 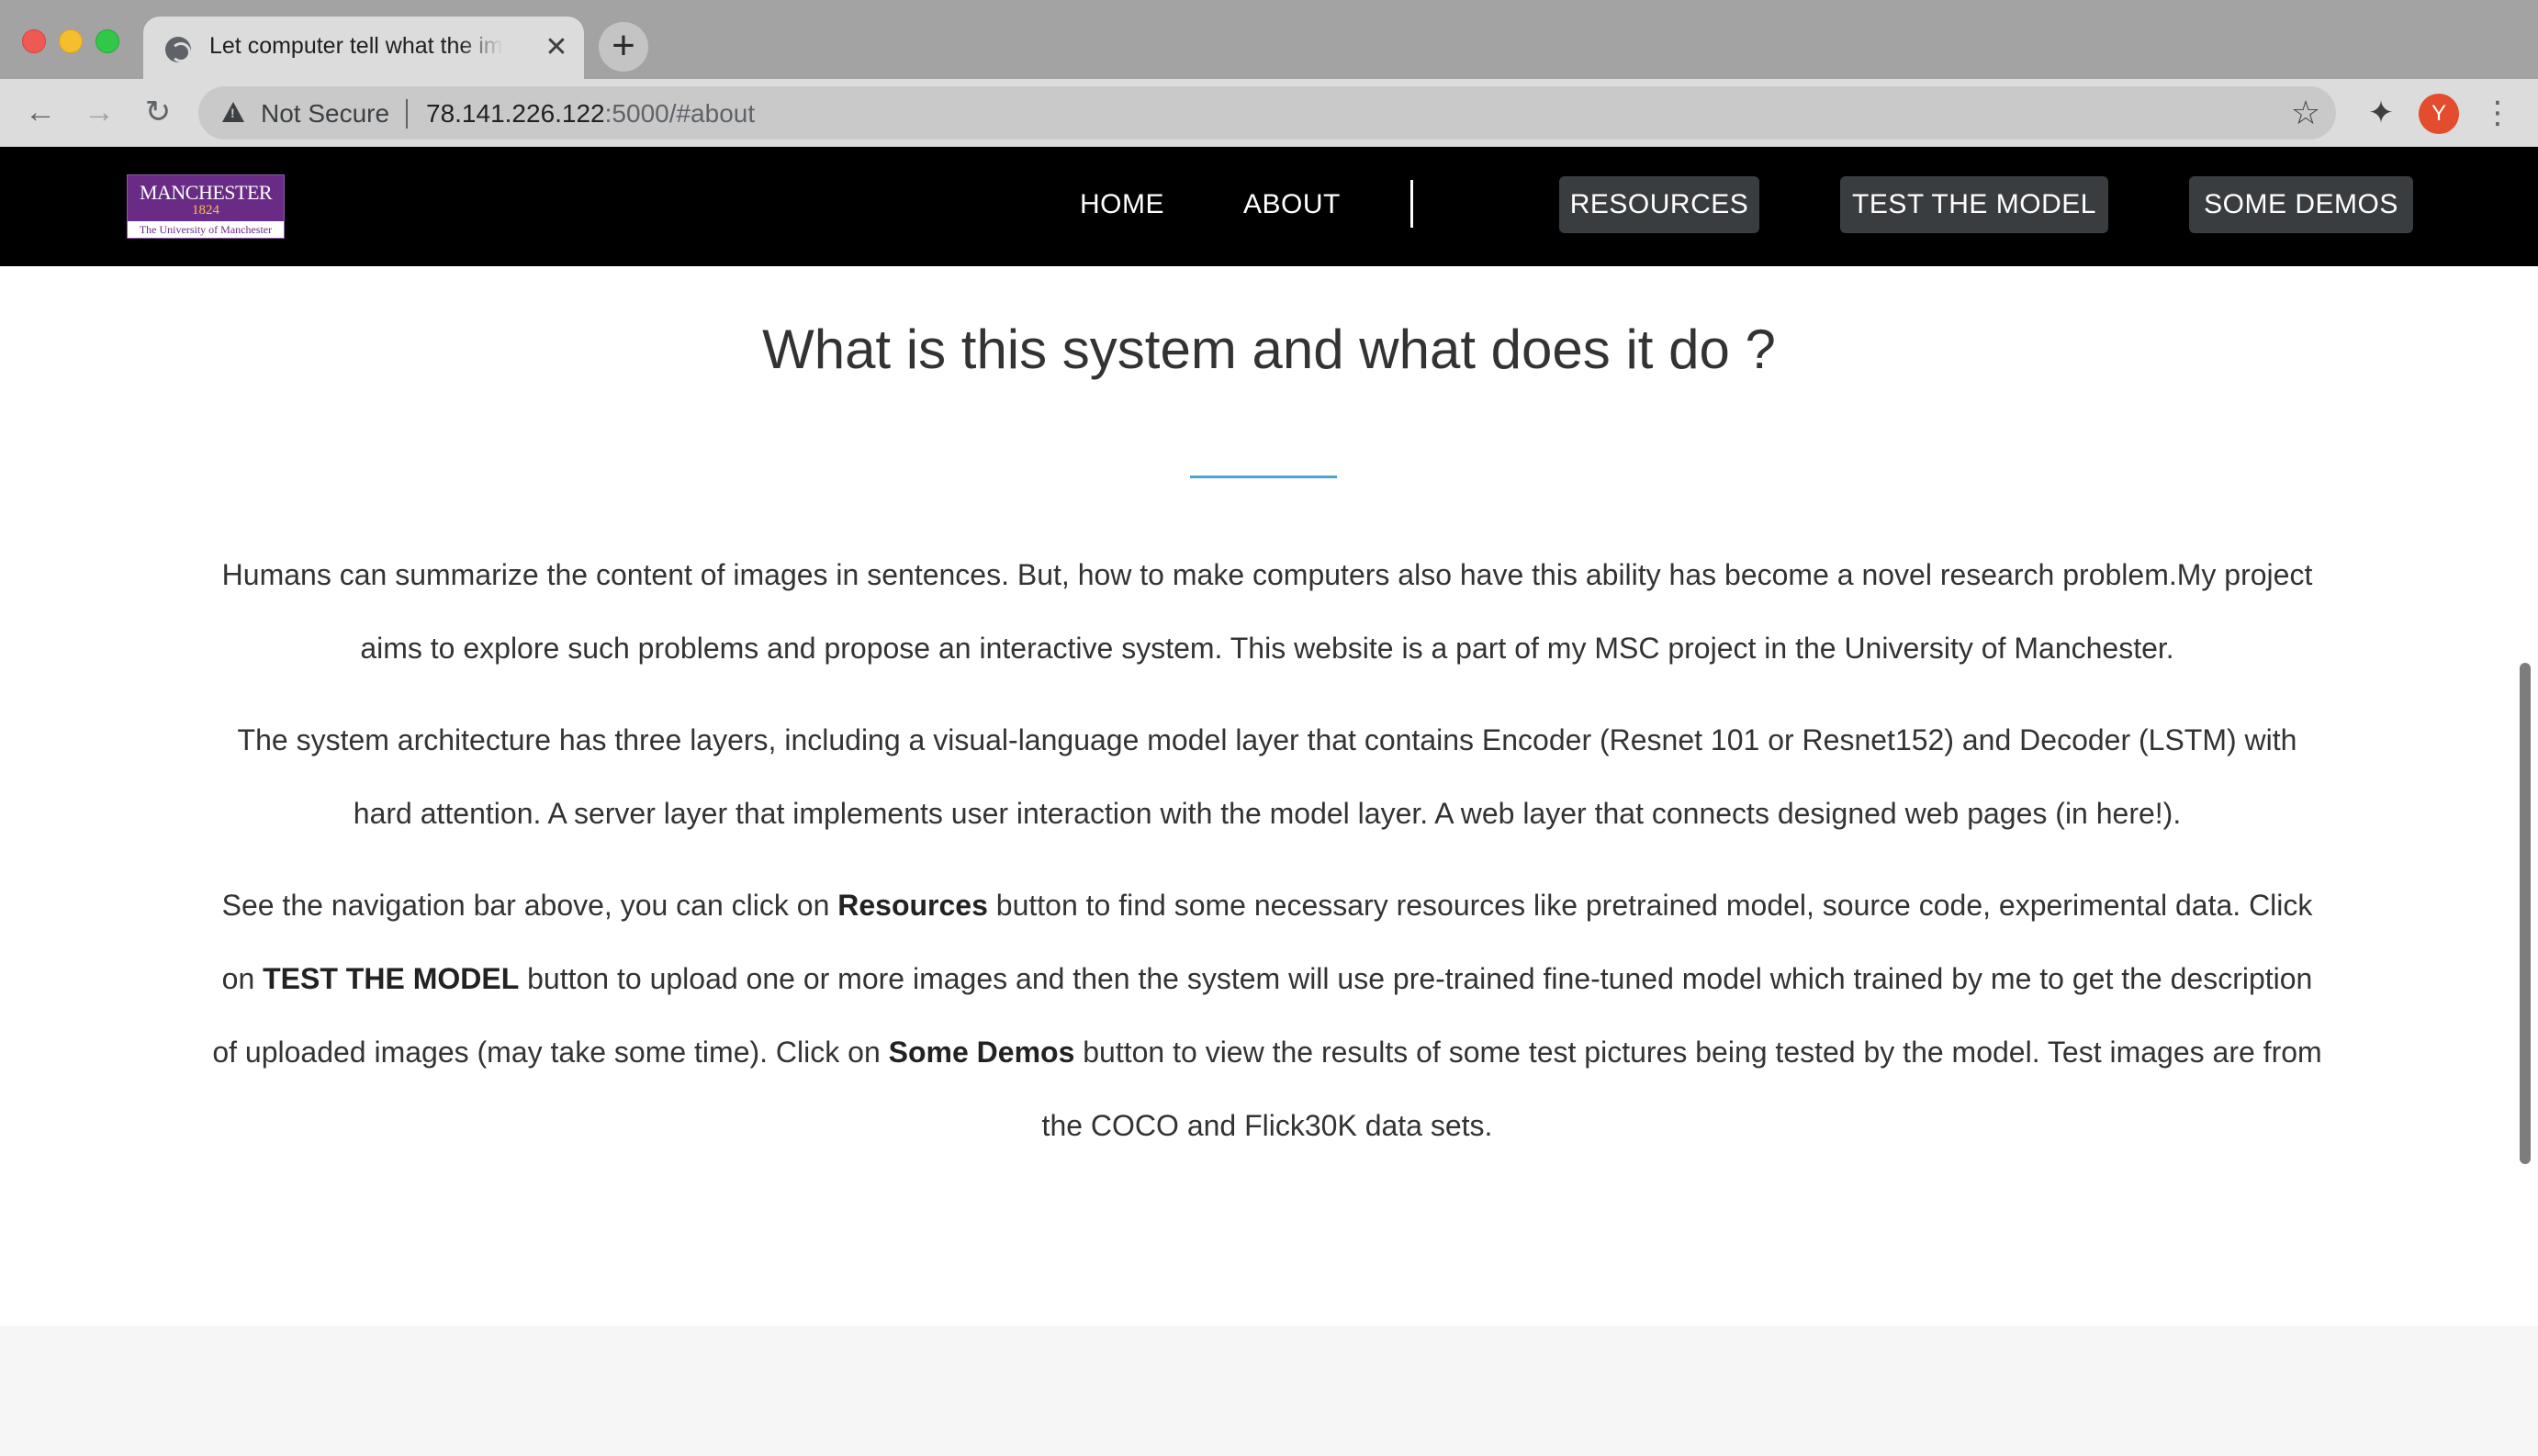 I want to click on globe-icon, so click(x=178, y=49).